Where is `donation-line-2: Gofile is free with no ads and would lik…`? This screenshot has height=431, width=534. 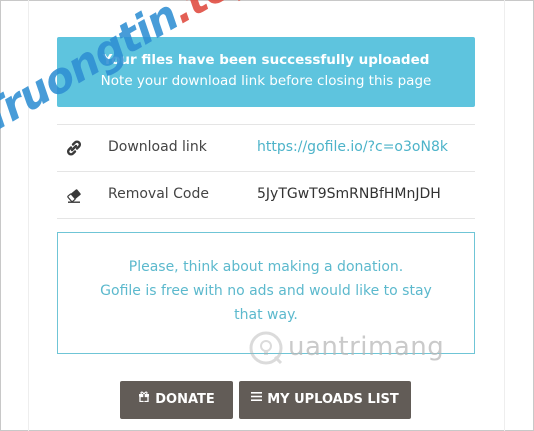
donation-line-2: Gofile is free with no ads and would lik… is located at coordinates (266, 291).